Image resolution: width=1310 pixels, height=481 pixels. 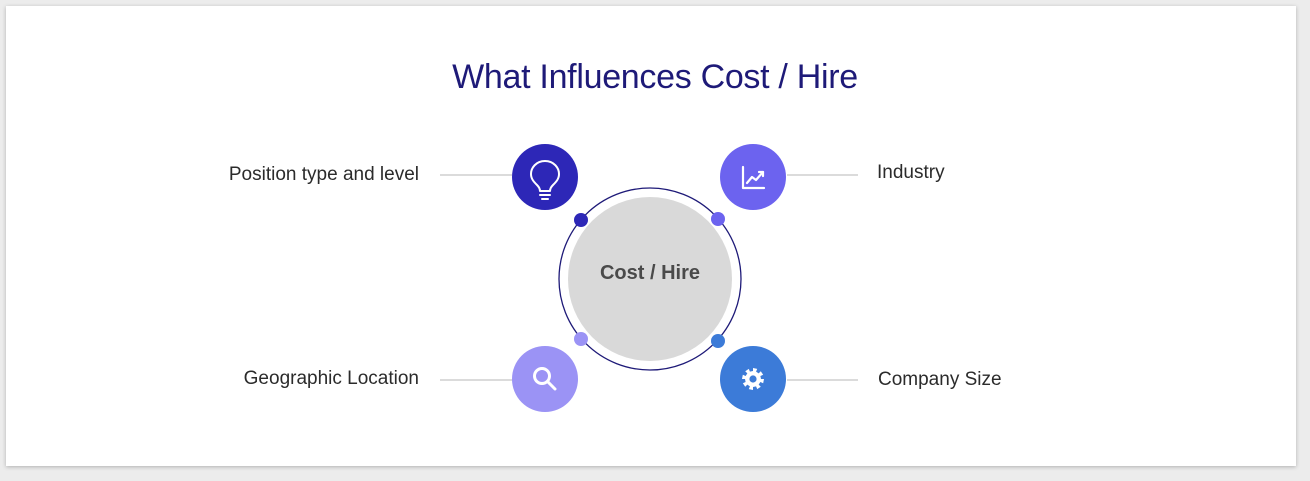 What do you see at coordinates (323, 174) in the screenshot?
I see `factor-label-position: Position type and level` at bounding box center [323, 174].